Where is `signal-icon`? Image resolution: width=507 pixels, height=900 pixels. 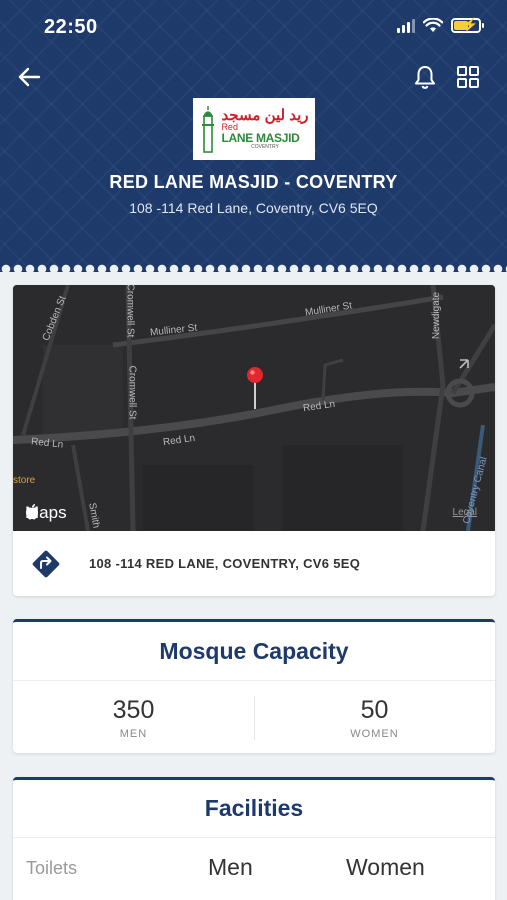 signal-icon is located at coordinates (406, 25).